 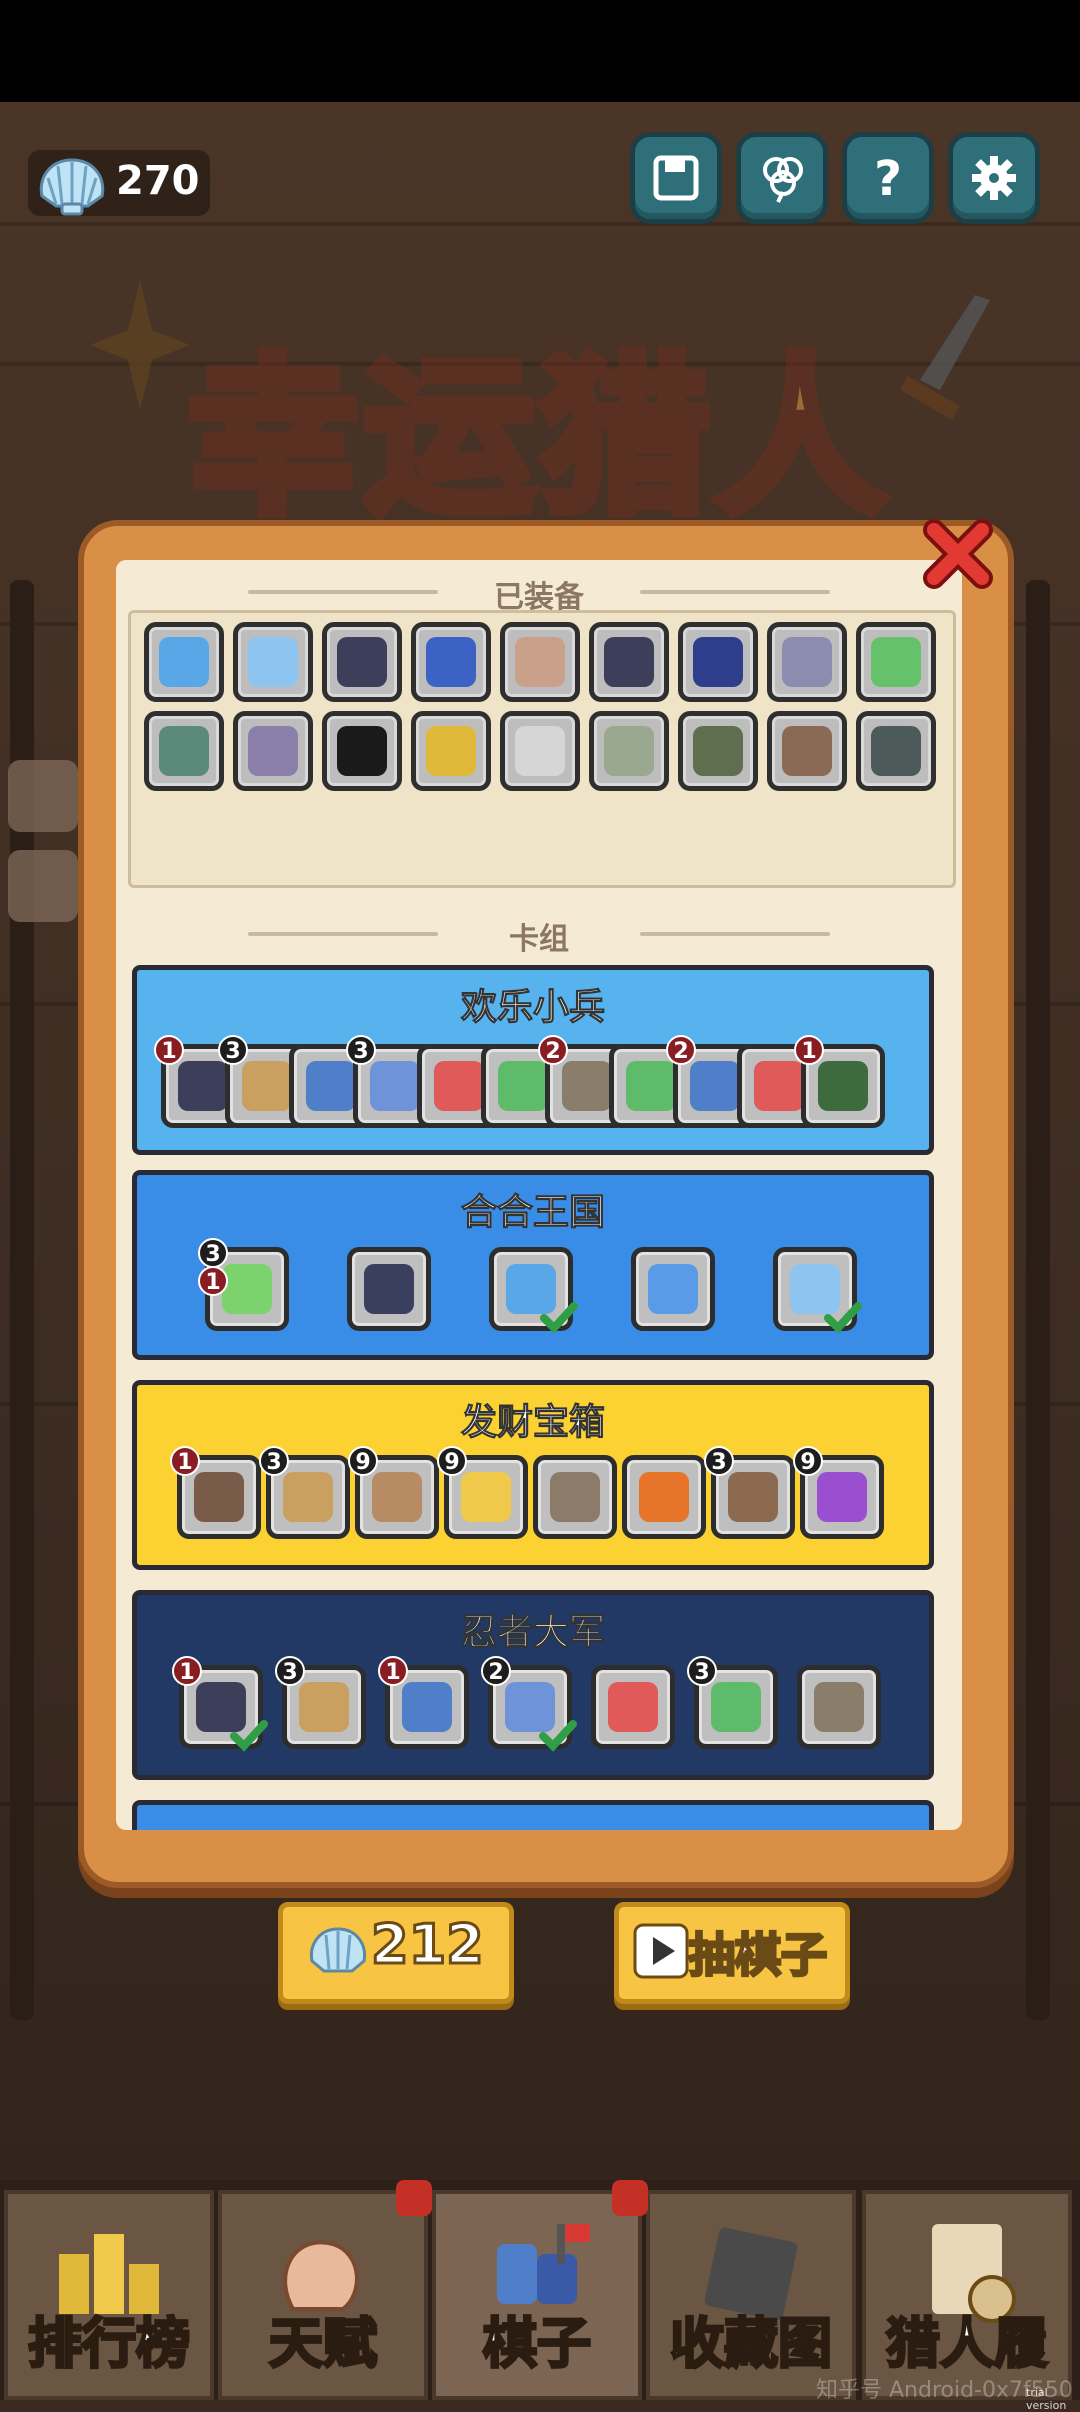 I want to click on deck-card: 发财宝箱 1 3 9 9 3 9, so click(x=533, y=1475).